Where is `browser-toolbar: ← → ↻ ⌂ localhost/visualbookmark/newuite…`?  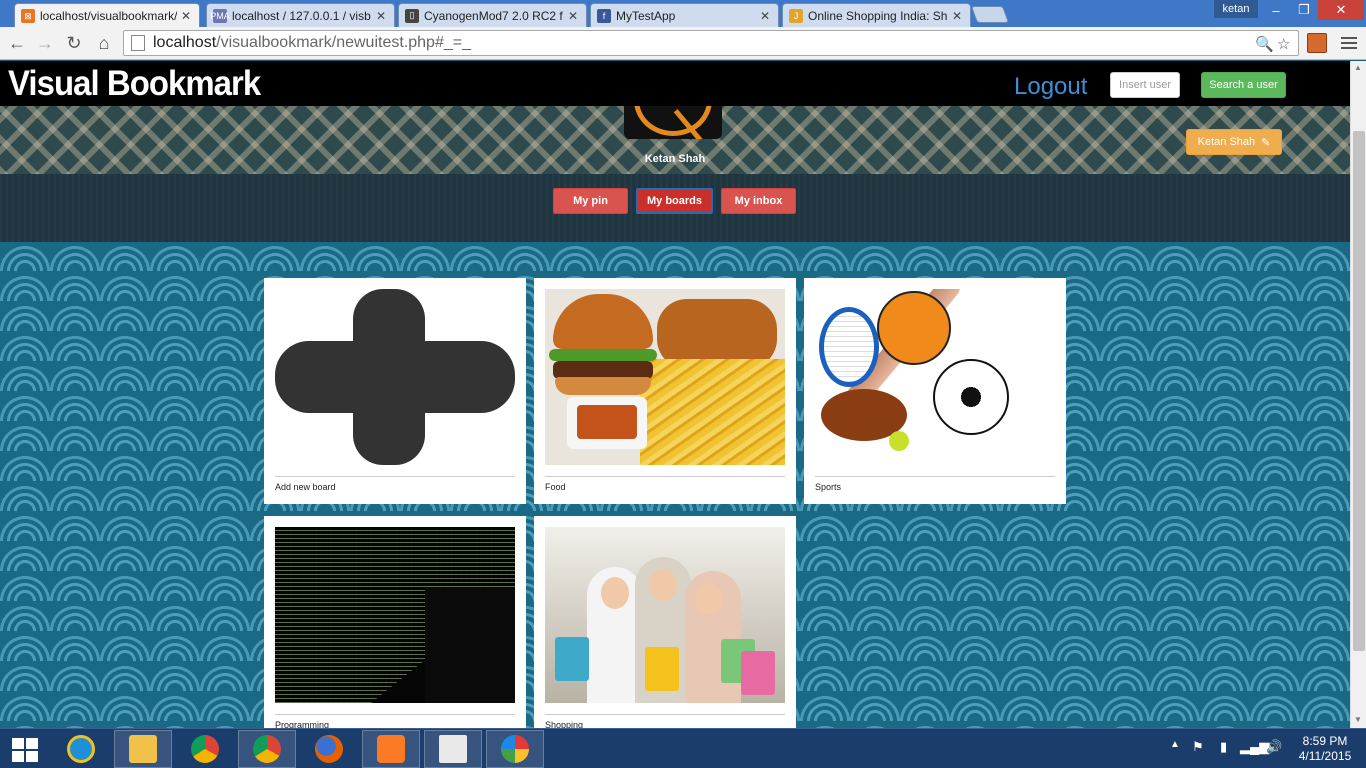 browser-toolbar: ← → ↻ ⌂ localhost/visualbookmark/newuite… is located at coordinates (683, 43).